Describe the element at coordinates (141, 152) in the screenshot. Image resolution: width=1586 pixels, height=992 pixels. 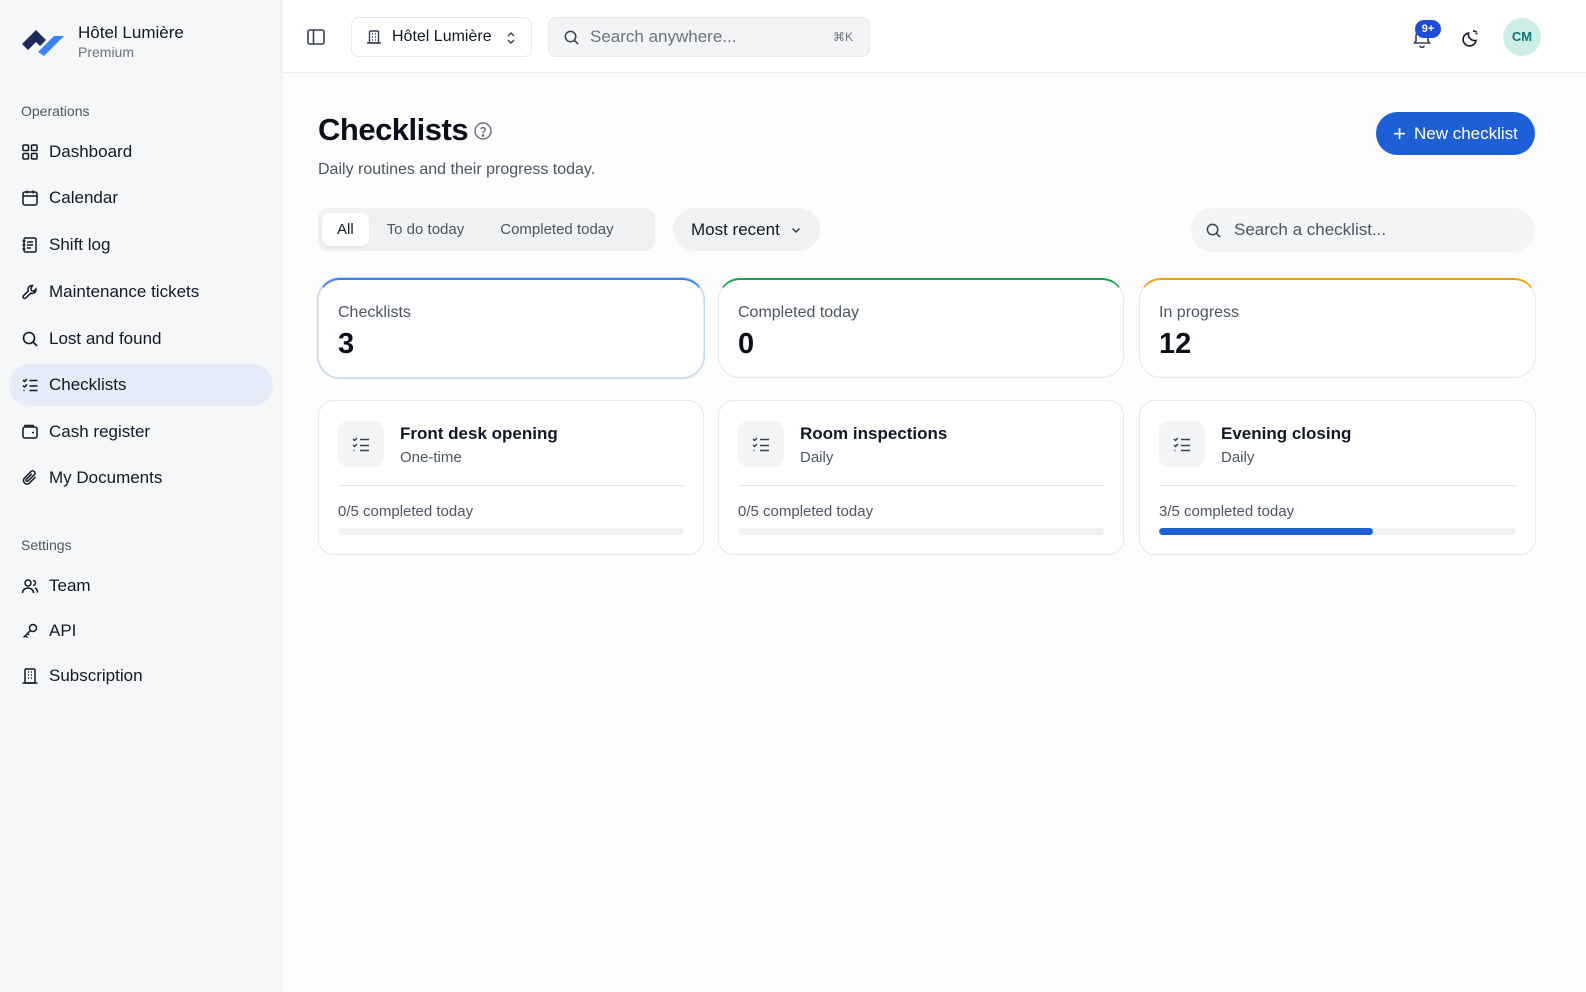
I see `sidebar-item-dashboard: Dashboard` at that location.